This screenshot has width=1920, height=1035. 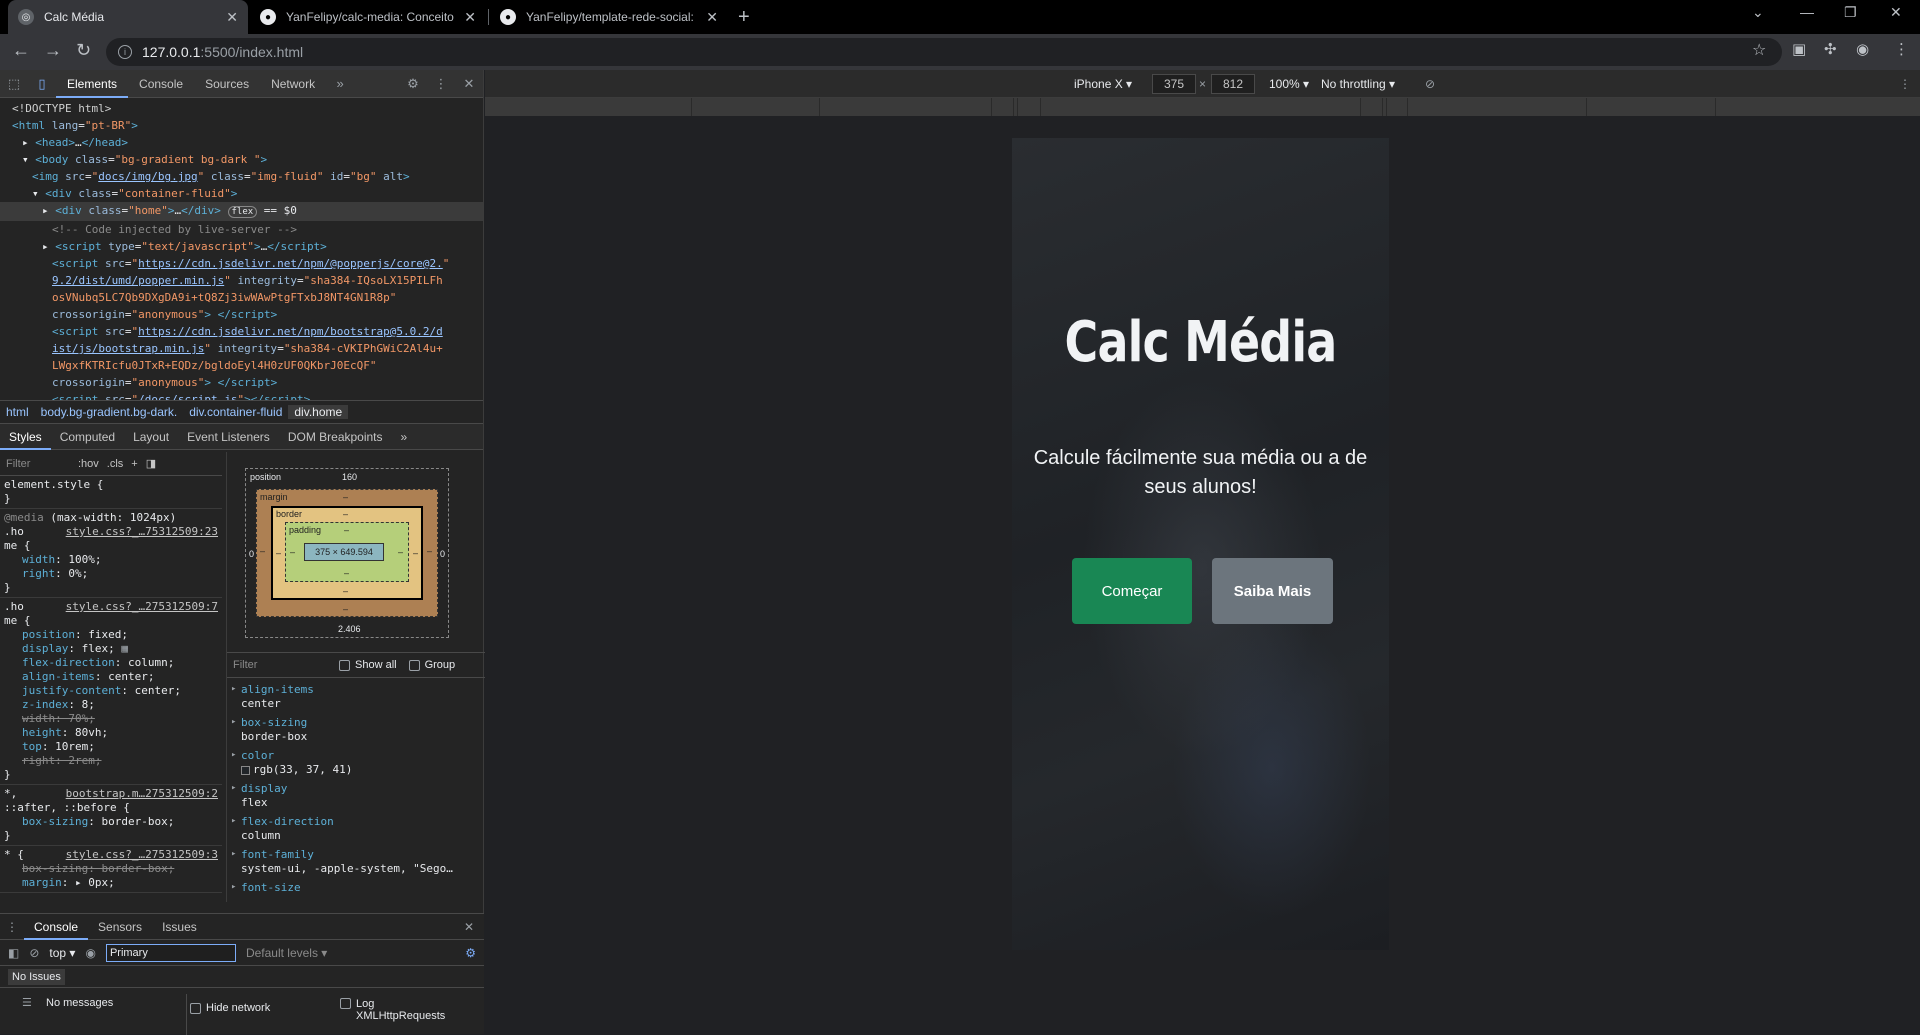 What do you see at coordinates (356, 729) in the screenshot?
I see `computed-property: box-sizingborder-box` at bounding box center [356, 729].